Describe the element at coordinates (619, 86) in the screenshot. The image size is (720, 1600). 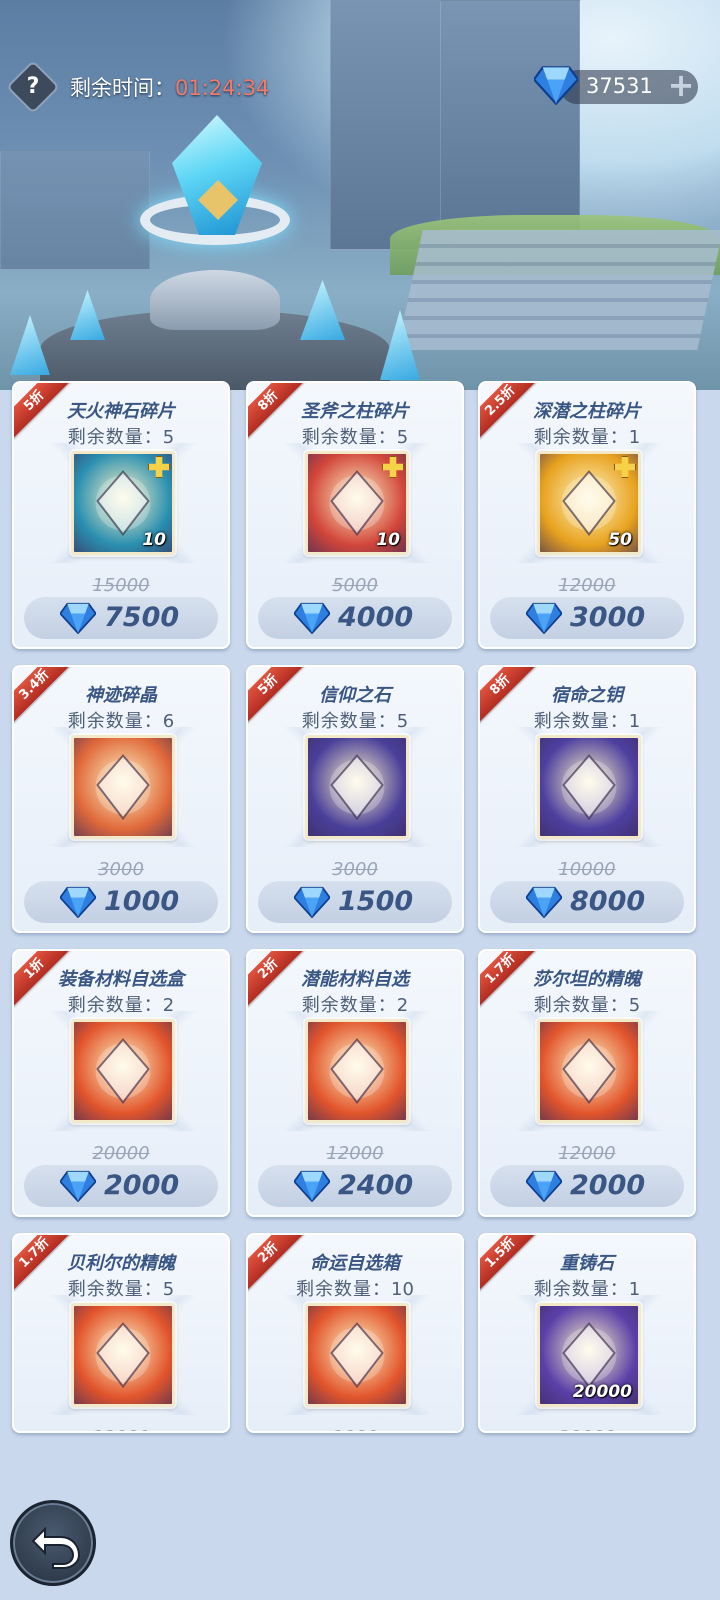
I see `currency-value: 37531` at that location.